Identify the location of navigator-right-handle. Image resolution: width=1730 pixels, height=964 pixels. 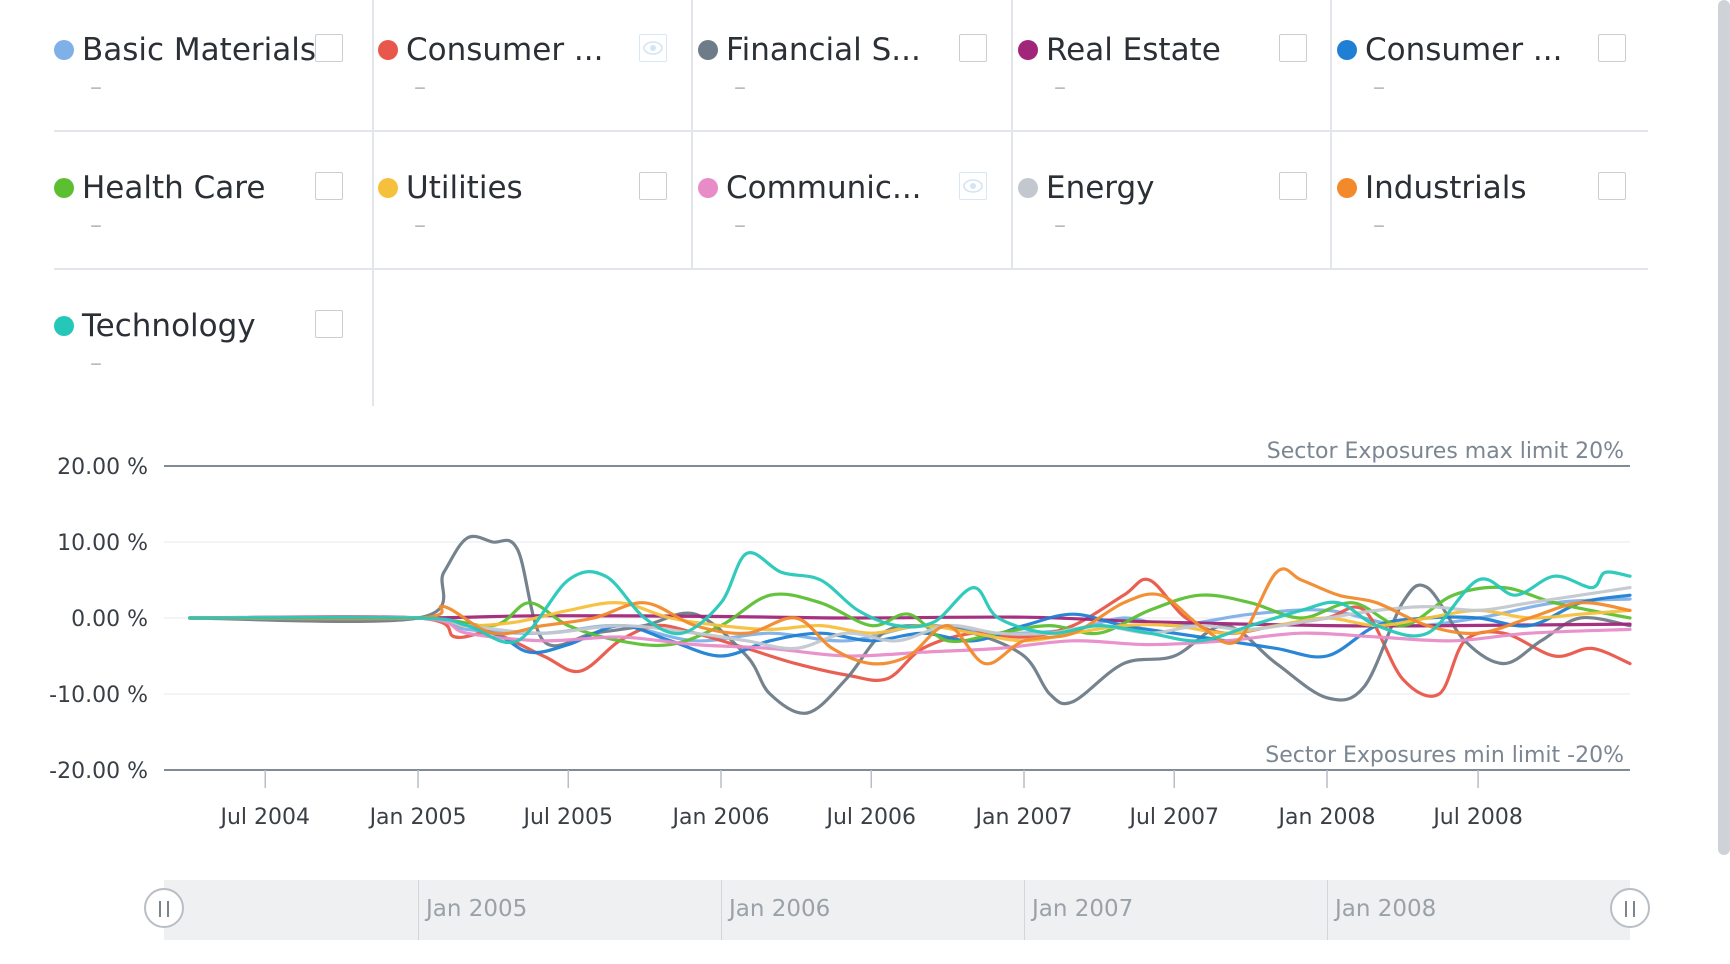
(1630, 908).